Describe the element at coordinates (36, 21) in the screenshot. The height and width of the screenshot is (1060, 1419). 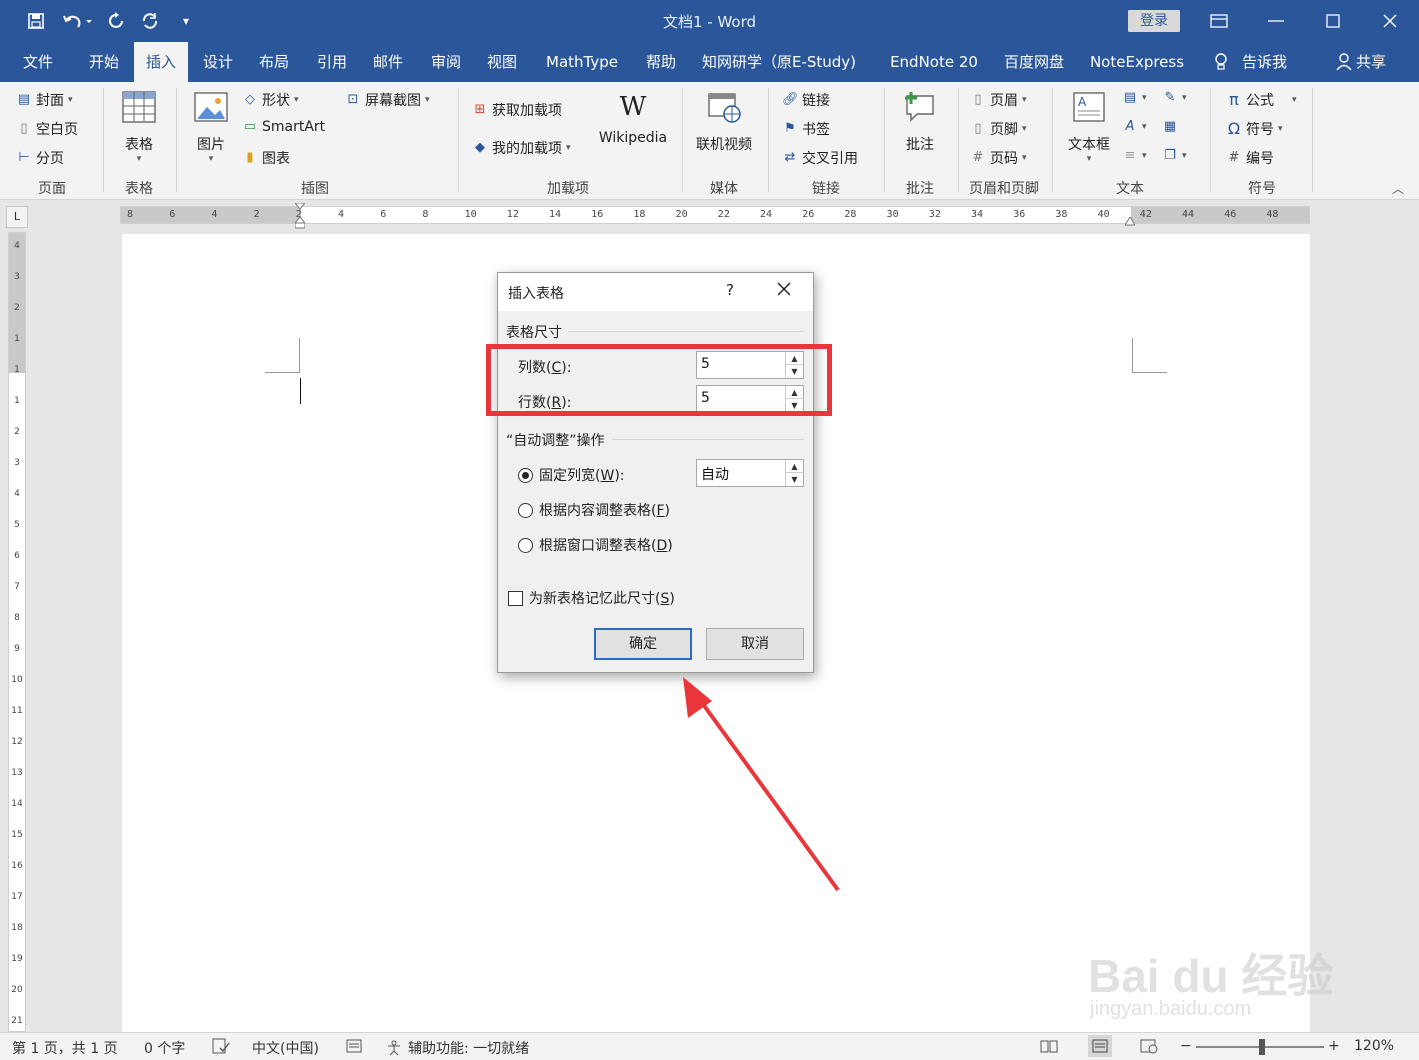
I see `save-icon` at that location.